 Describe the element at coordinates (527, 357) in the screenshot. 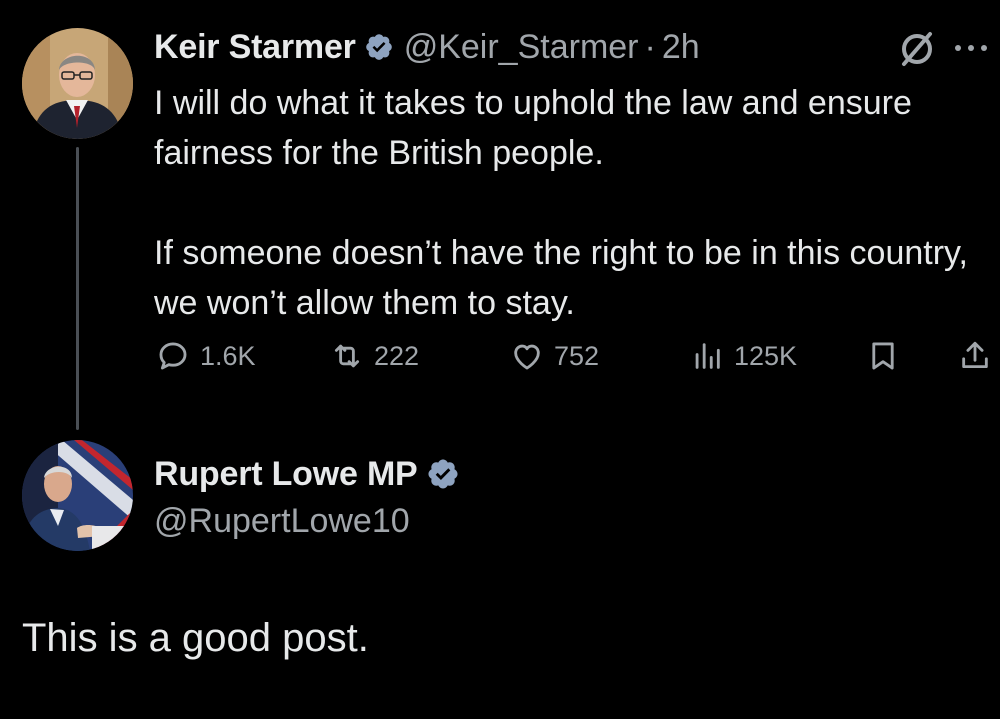

I see `heart-icon` at that location.